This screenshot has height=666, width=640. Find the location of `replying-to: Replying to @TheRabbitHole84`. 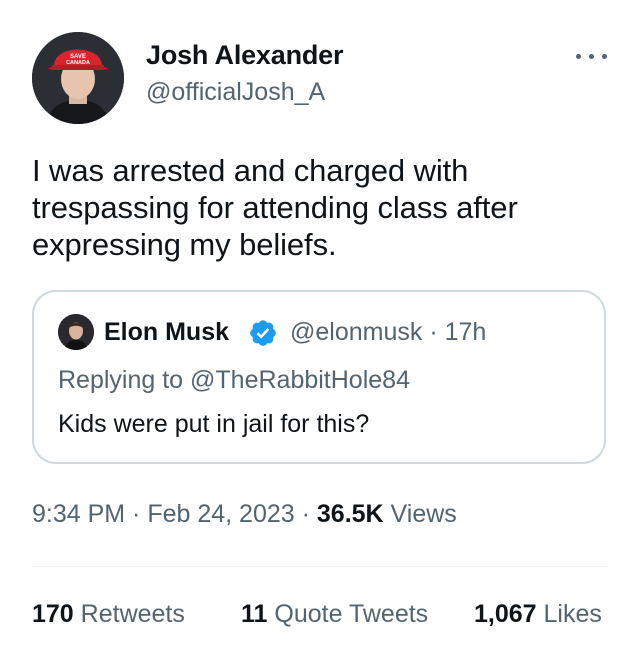

replying-to: Replying to @TheRabbitHole84 is located at coordinates (234, 380).